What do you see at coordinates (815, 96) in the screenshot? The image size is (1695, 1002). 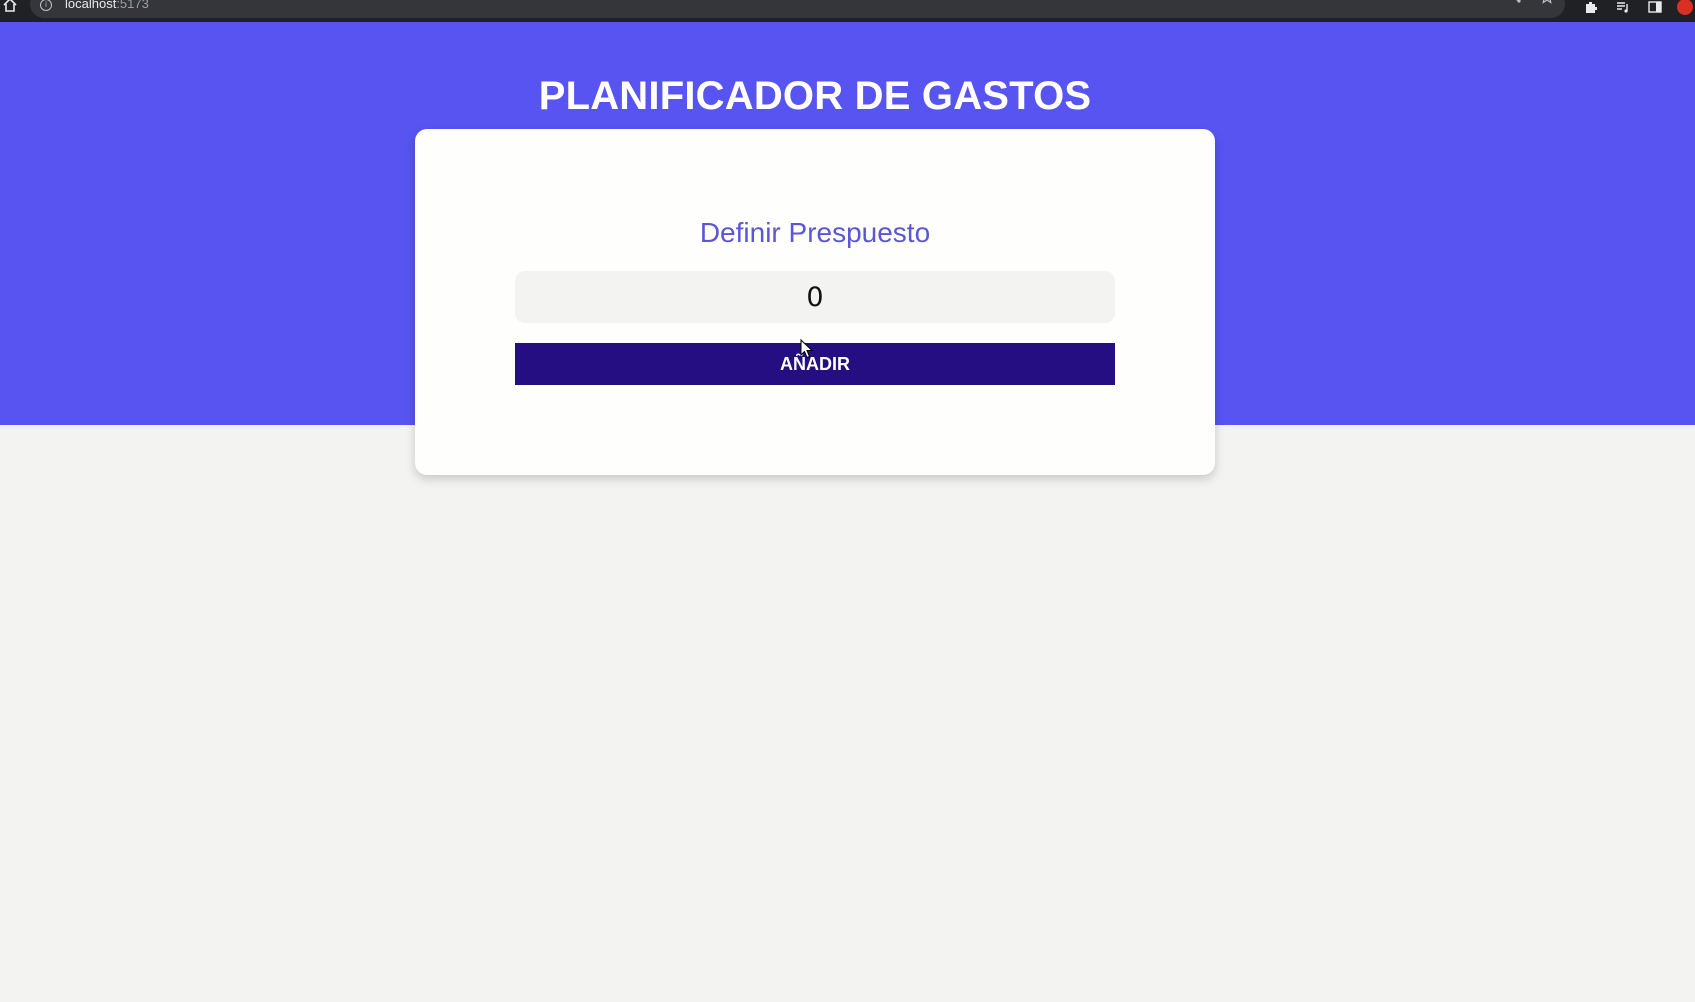 I see `page-title: PLANIFICADOR DE GASTOS` at bounding box center [815, 96].